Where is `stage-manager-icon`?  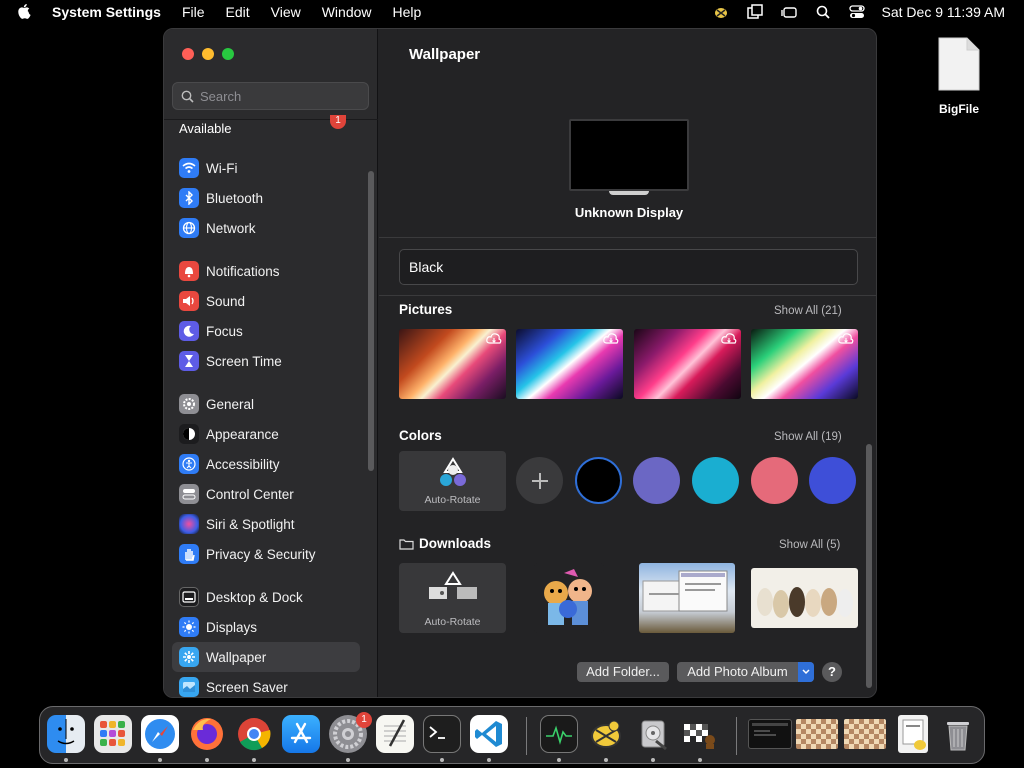 stage-manager-icon is located at coordinates (789, 12).